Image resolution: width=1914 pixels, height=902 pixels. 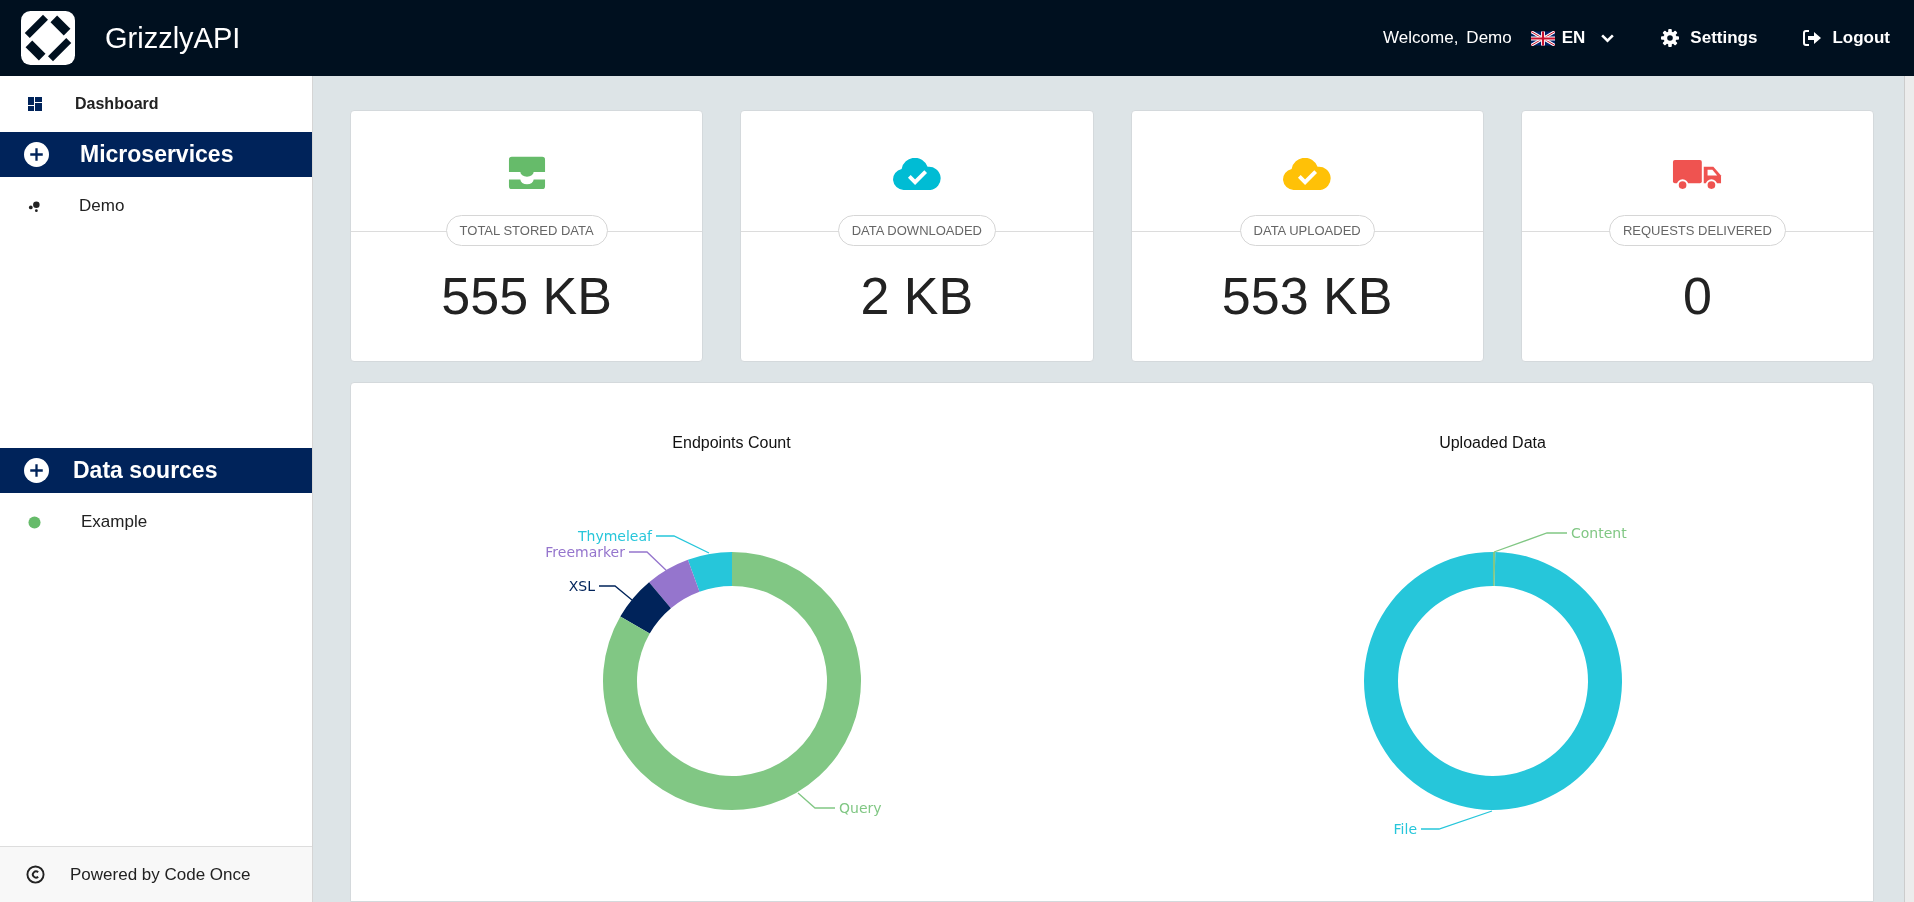 I want to click on section-title: Data sources, so click(x=145, y=470).